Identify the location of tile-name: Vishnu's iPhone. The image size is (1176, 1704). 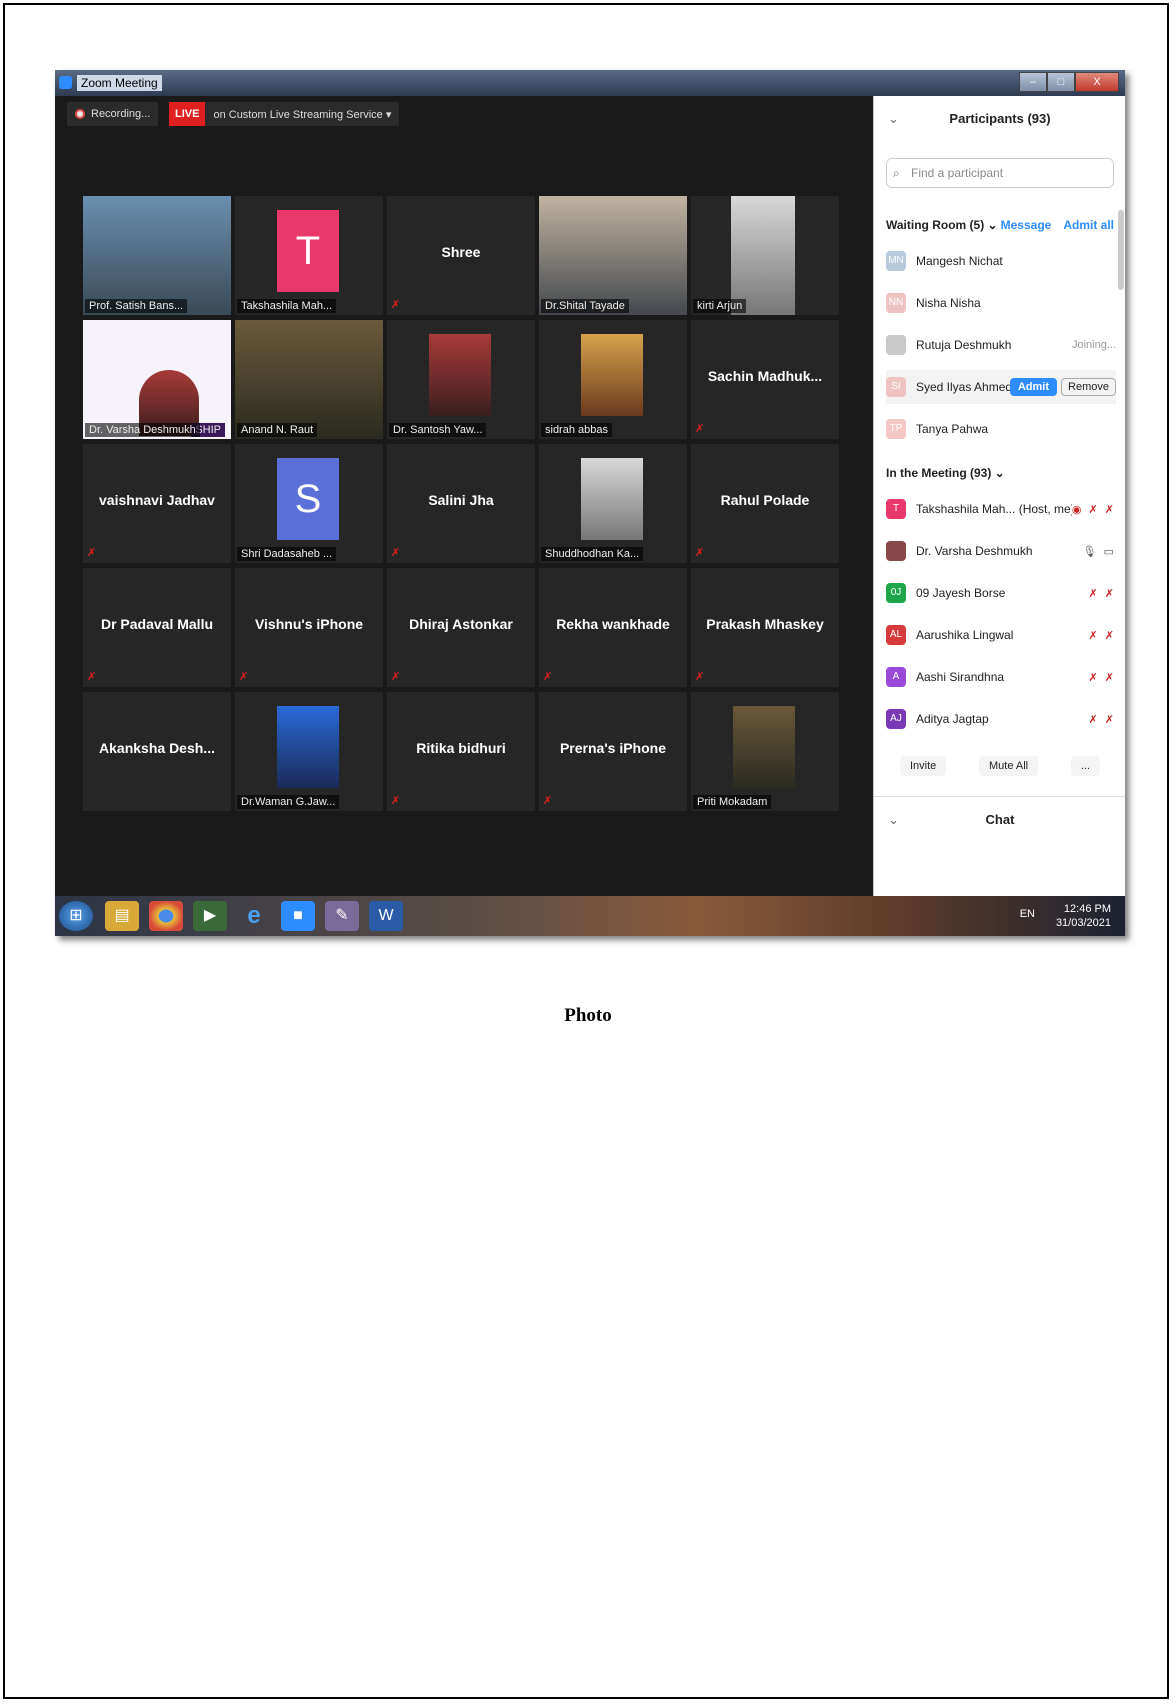
(309, 624).